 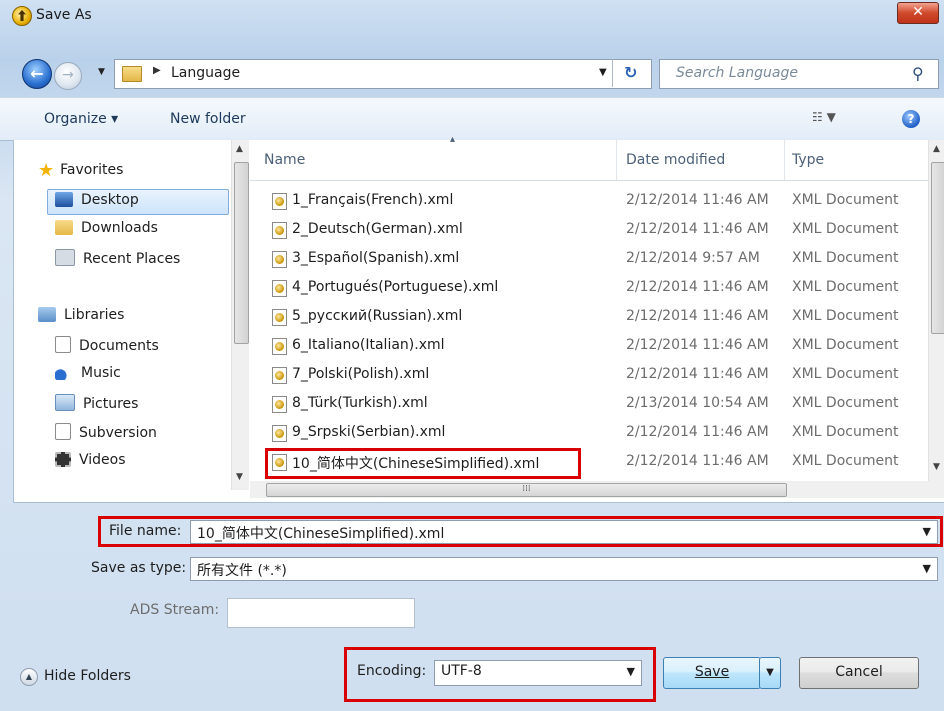 I want to click on title-bar: Save As ✕, so click(x=472, y=15).